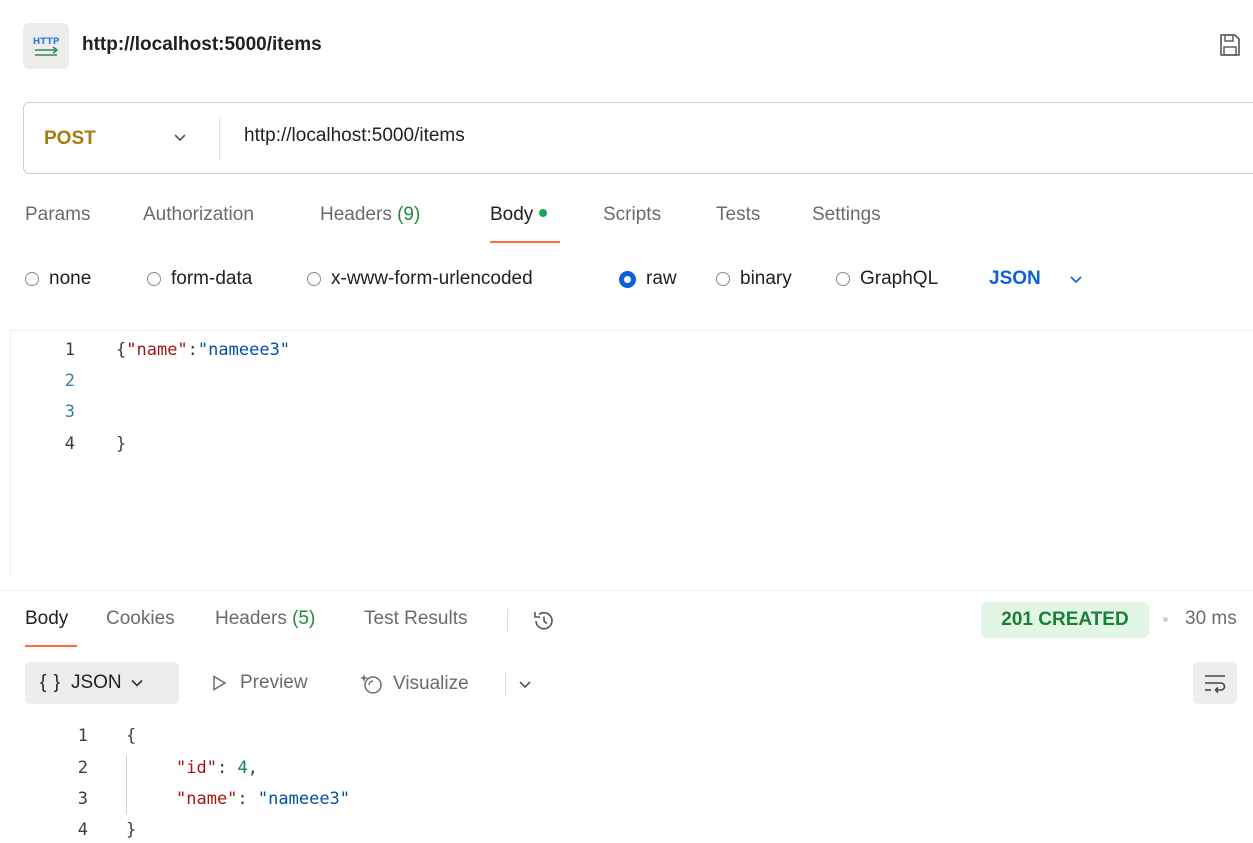  What do you see at coordinates (543, 212) in the screenshot?
I see `body-indicator-dot` at bounding box center [543, 212].